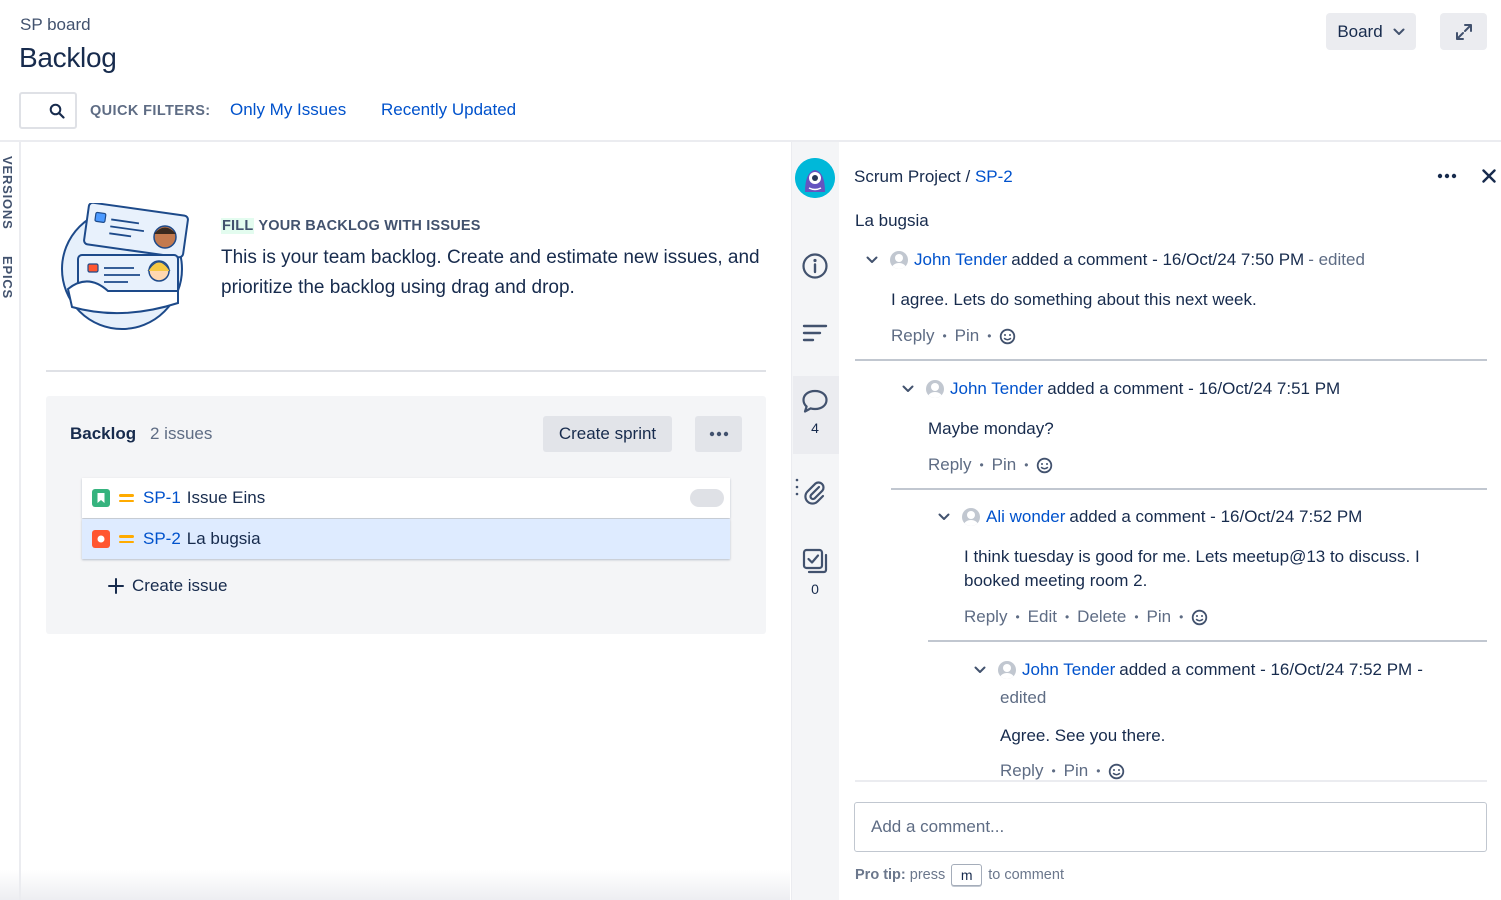 The image size is (1501, 900). I want to click on attachments-rail-button, so click(815, 493).